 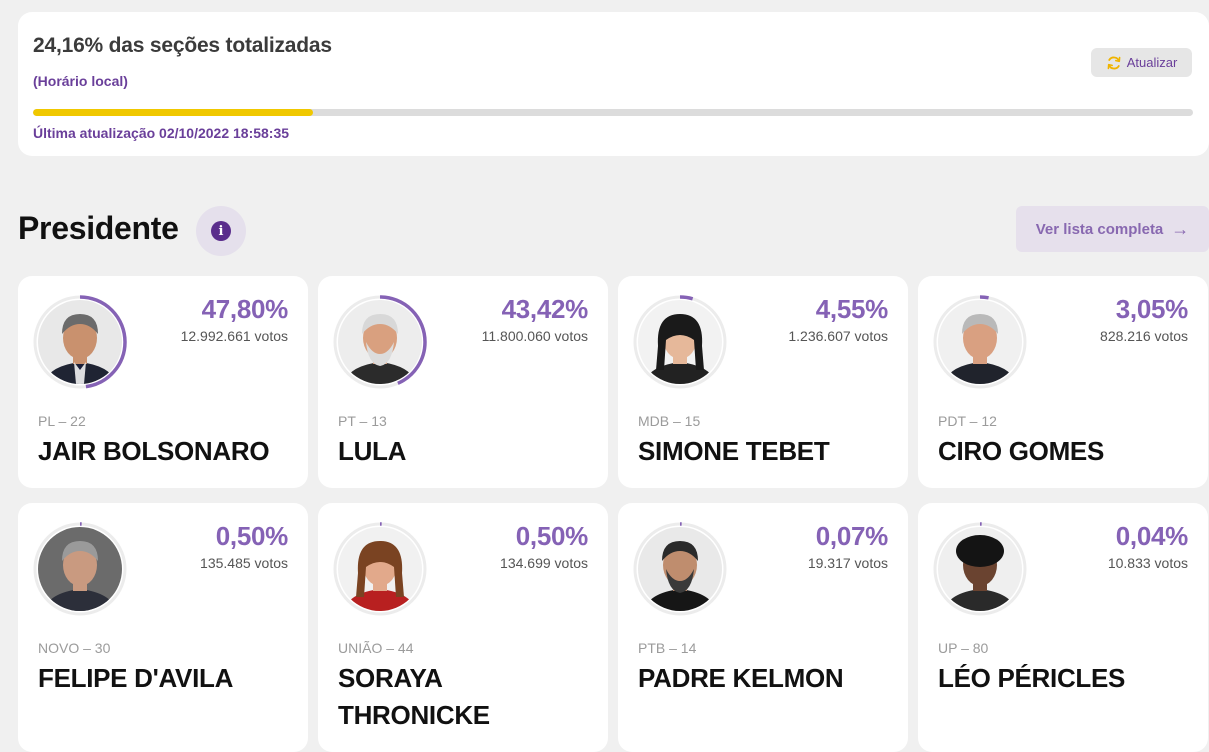 I want to click on refresh-button: Atualizar, so click(x=1141, y=62).